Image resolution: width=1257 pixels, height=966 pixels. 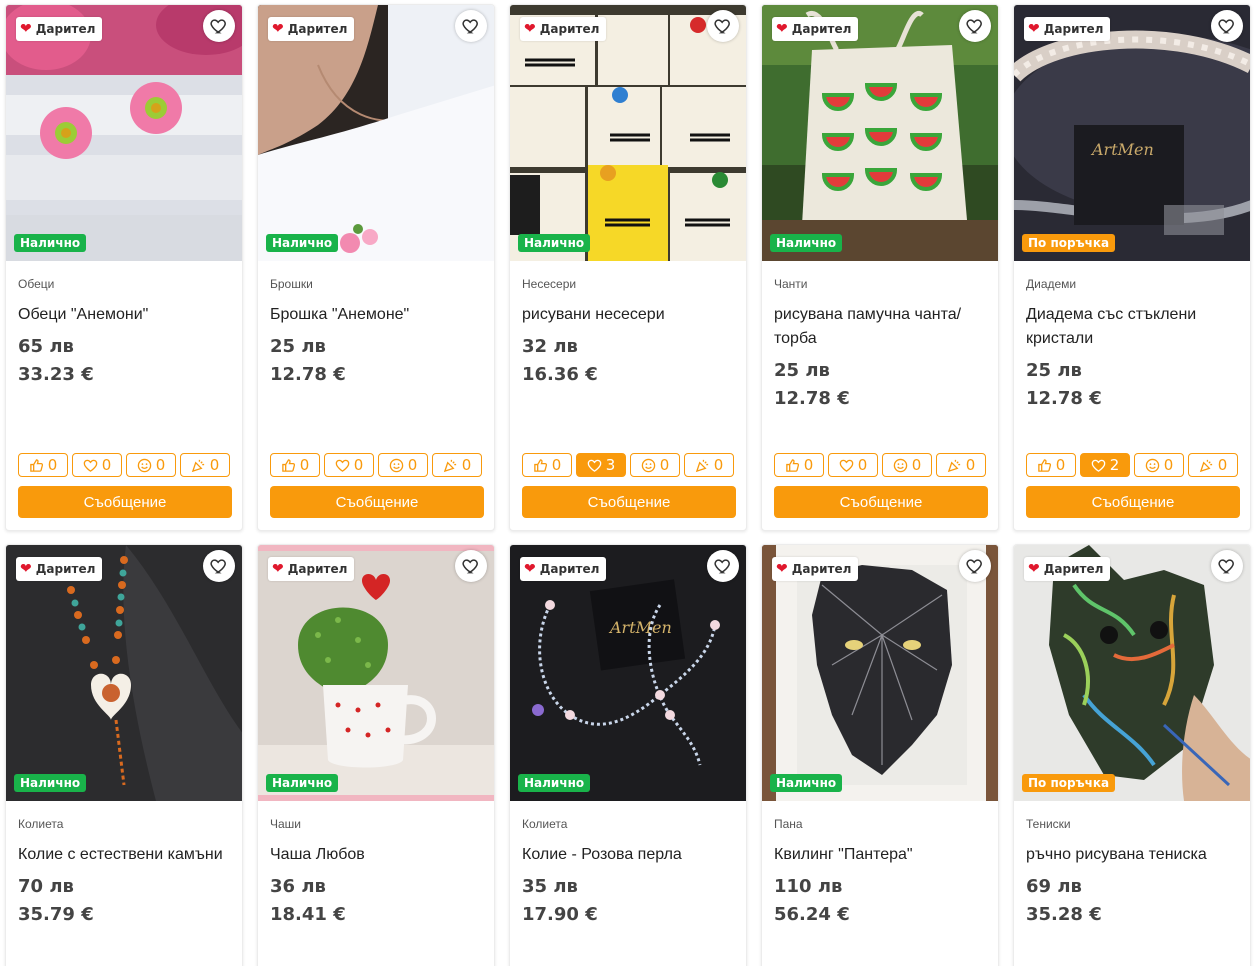 What do you see at coordinates (880, 286) in the screenshot?
I see `product-category: Чанти` at bounding box center [880, 286].